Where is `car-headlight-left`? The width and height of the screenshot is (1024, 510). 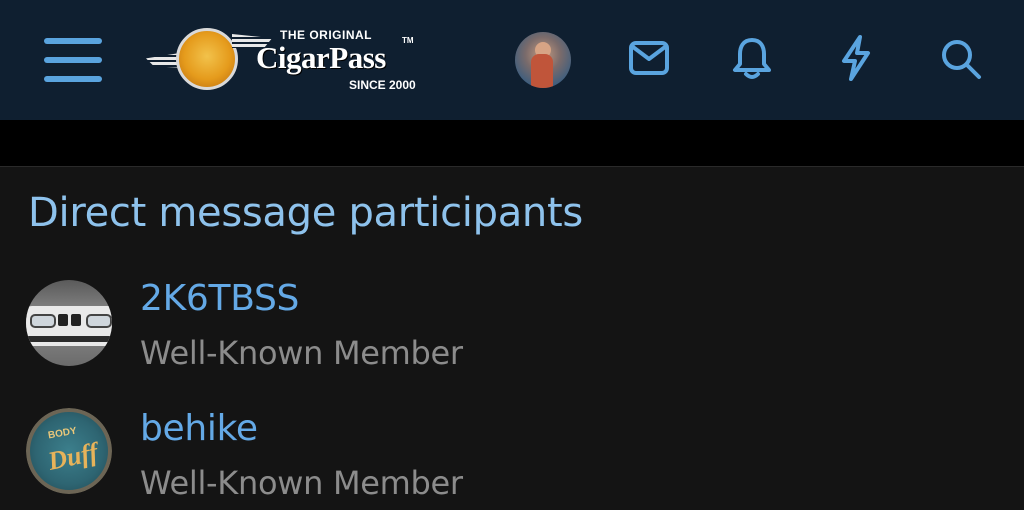
car-headlight-left is located at coordinates (43, 321).